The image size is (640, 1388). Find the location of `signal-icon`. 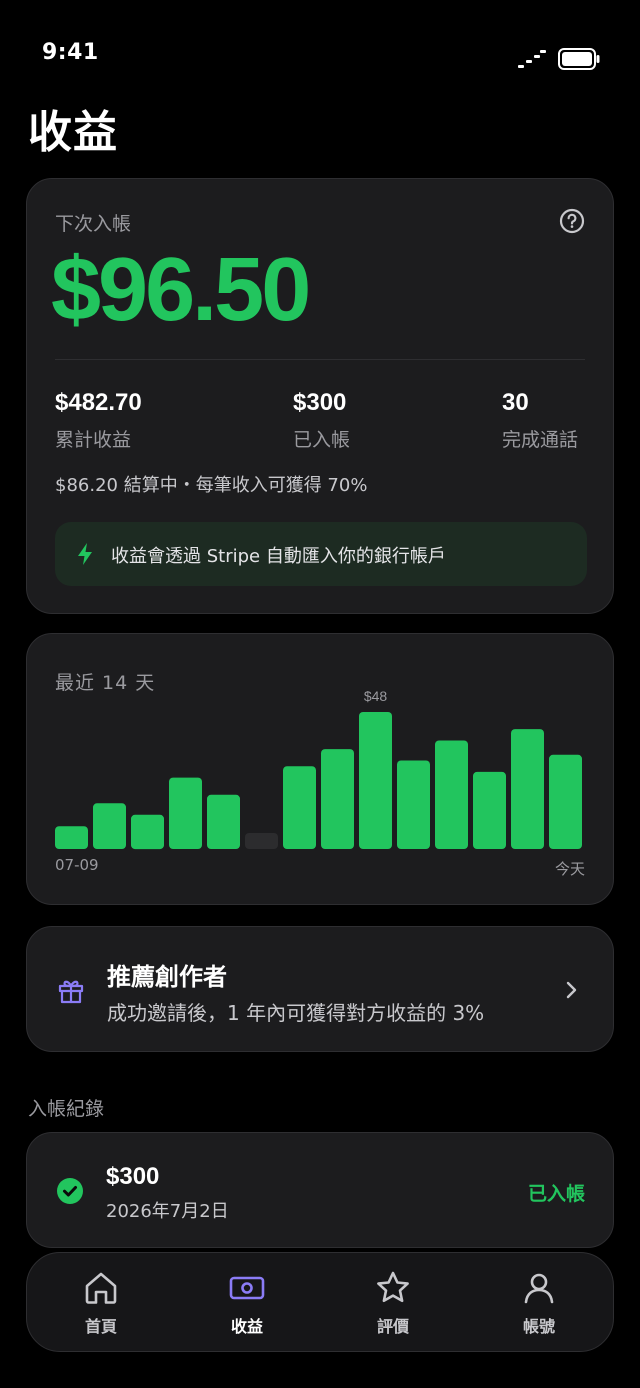

signal-icon is located at coordinates (532, 59).